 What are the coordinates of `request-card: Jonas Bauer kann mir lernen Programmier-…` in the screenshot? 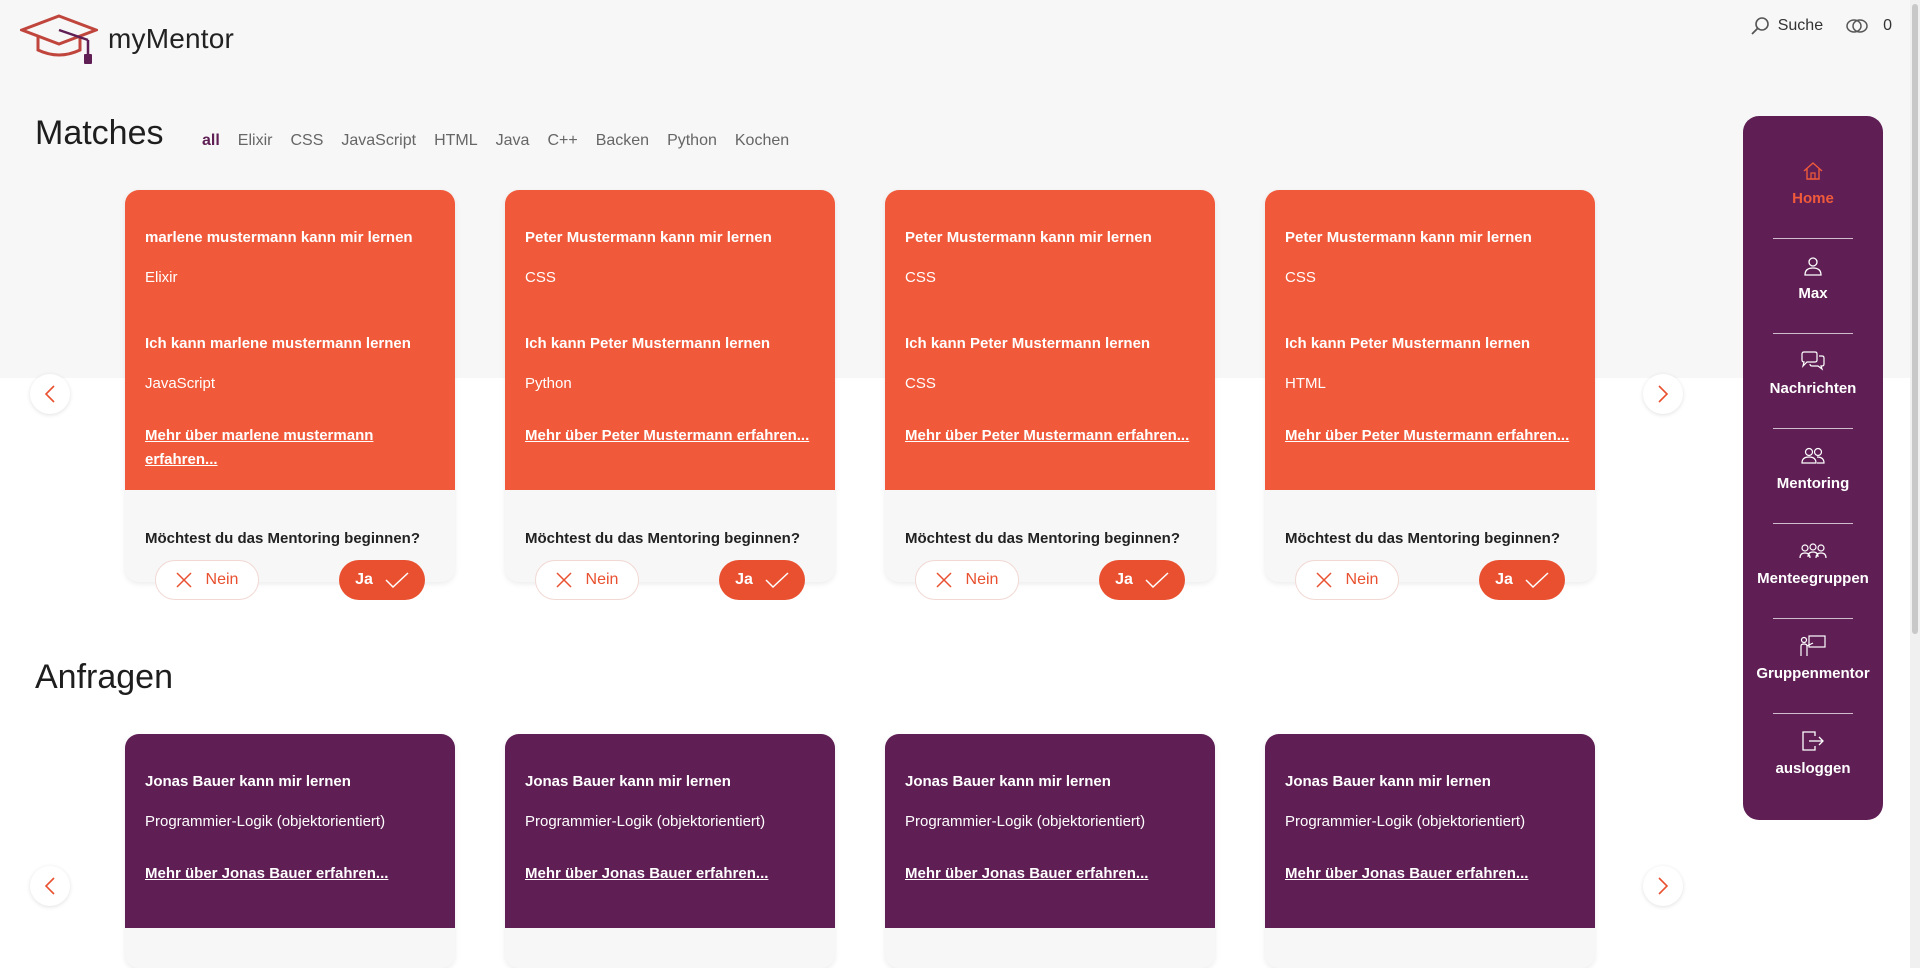 It's located at (1430, 851).